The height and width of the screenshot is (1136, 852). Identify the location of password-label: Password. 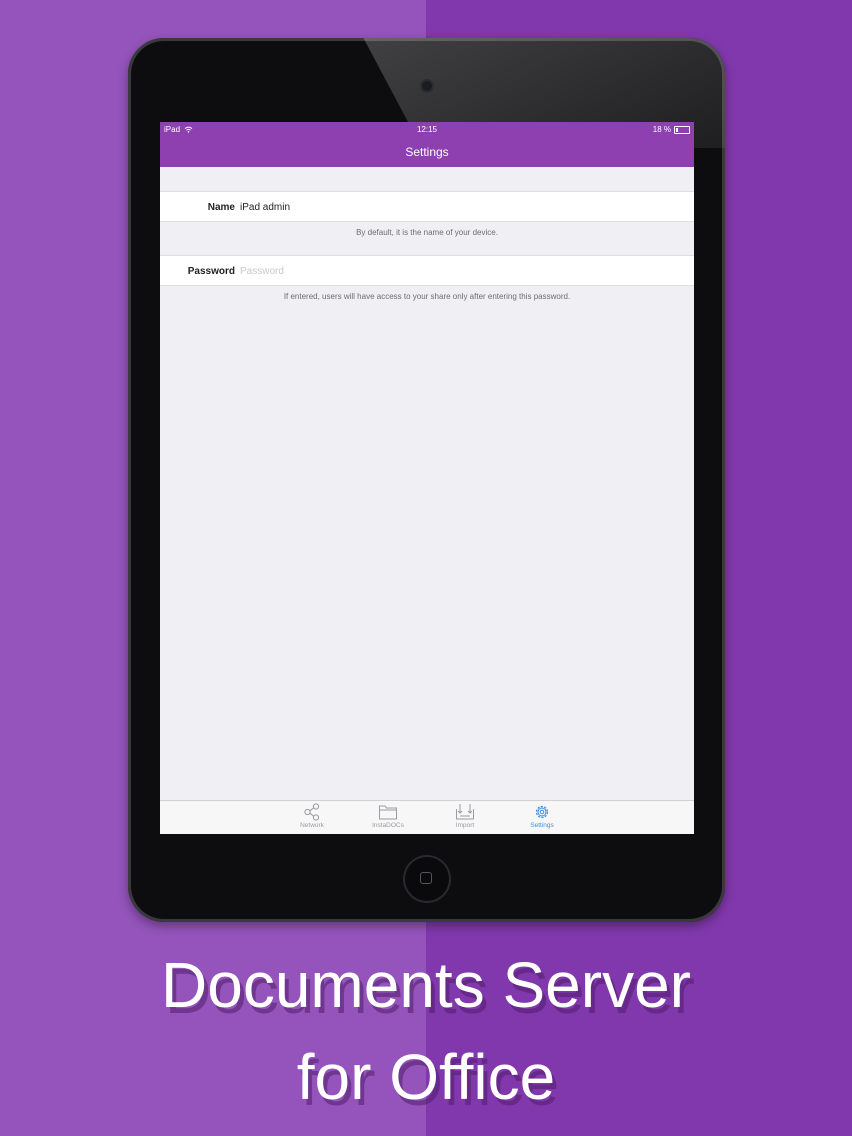
(211, 271).